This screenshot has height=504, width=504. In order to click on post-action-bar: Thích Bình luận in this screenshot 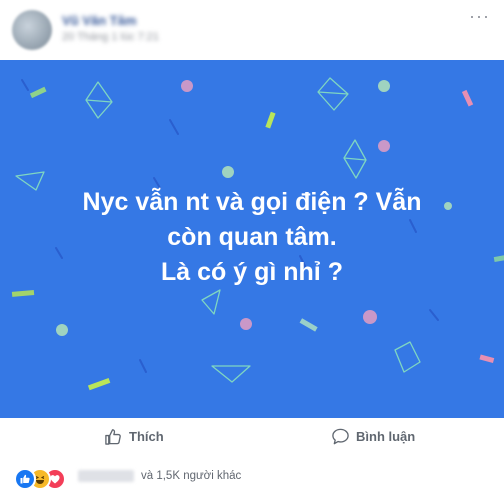, I will do `click(252, 437)`.